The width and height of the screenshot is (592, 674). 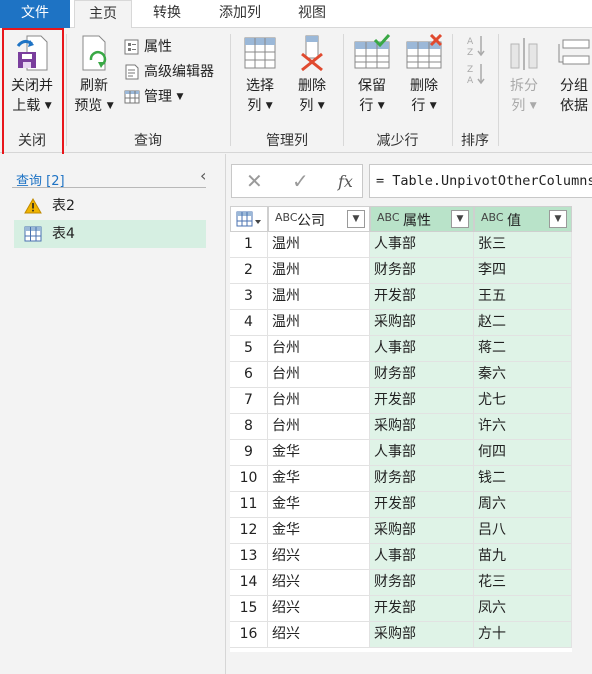 What do you see at coordinates (523, 297) in the screenshot?
I see `cell-value: 王五` at bounding box center [523, 297].